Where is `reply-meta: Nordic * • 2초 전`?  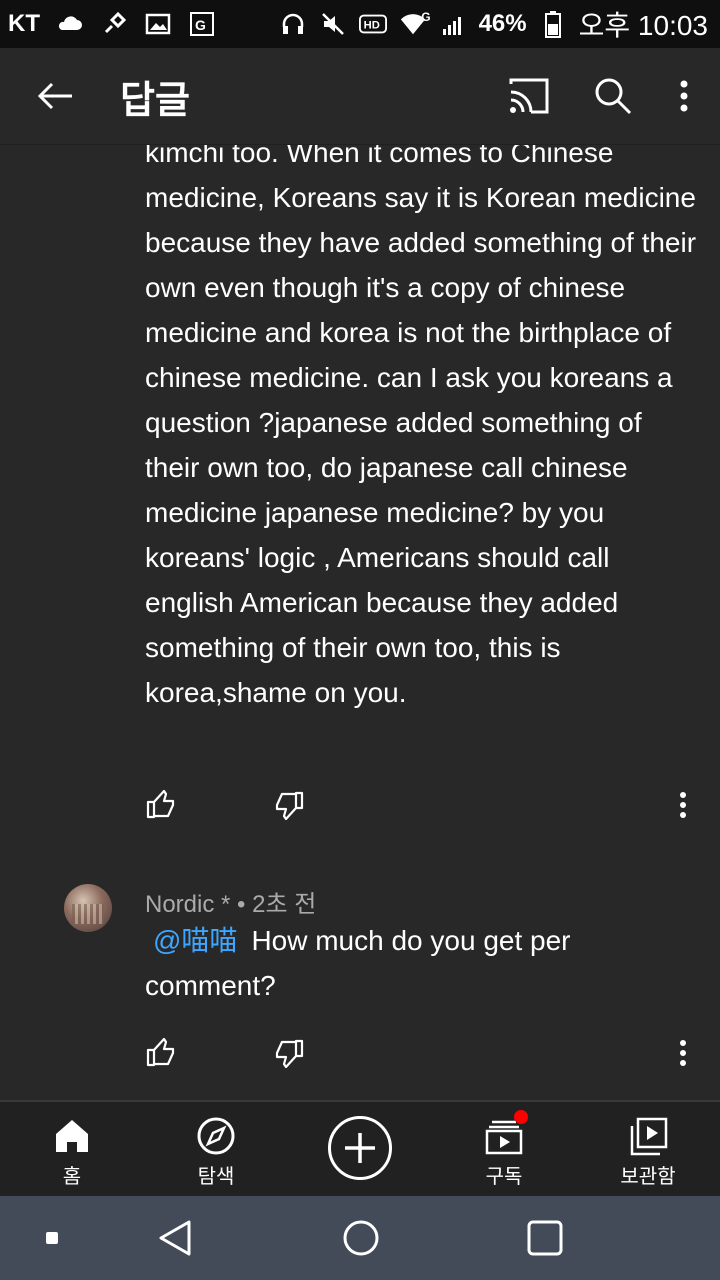 reply-meta: Nordic * • 2초 전 is located at coordinates (230, 901).